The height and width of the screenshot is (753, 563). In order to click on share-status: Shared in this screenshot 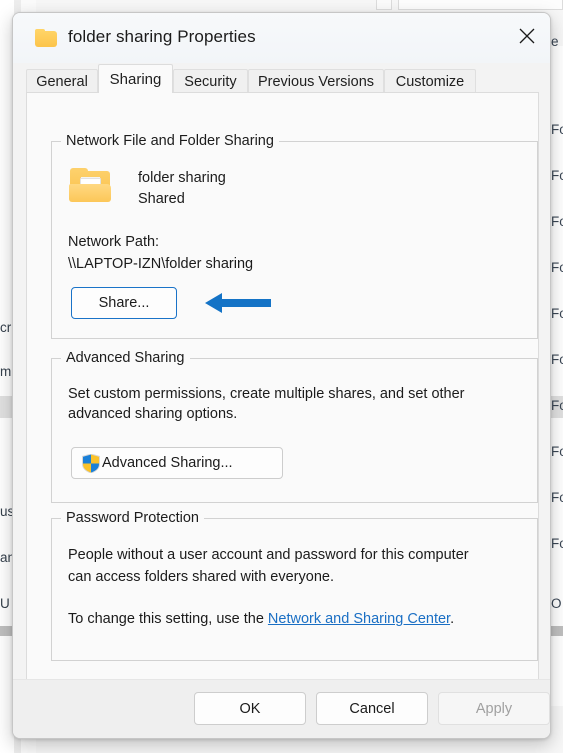, I will do `click(161, 199)`.